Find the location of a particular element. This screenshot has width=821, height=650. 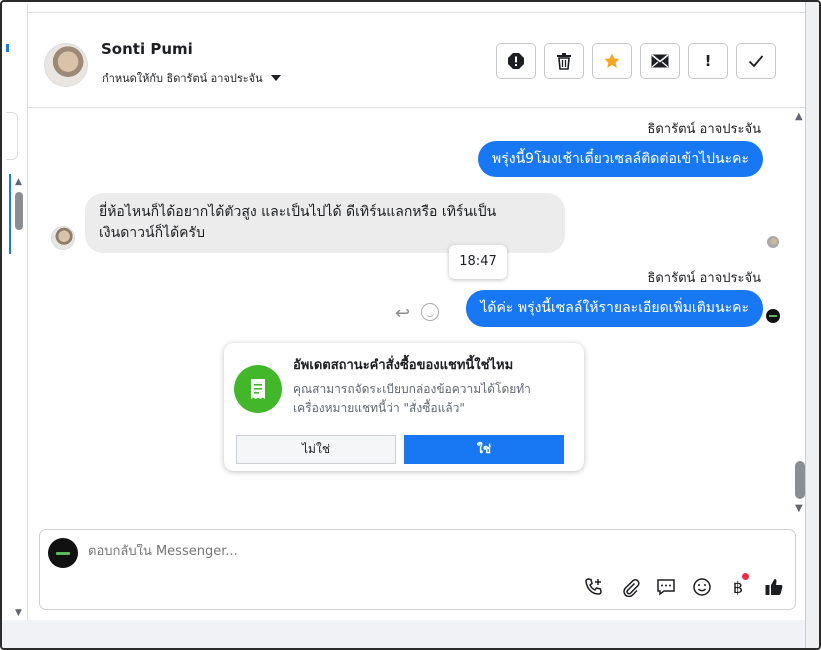

alert-circle-icon is located at coordinates (516, 61).